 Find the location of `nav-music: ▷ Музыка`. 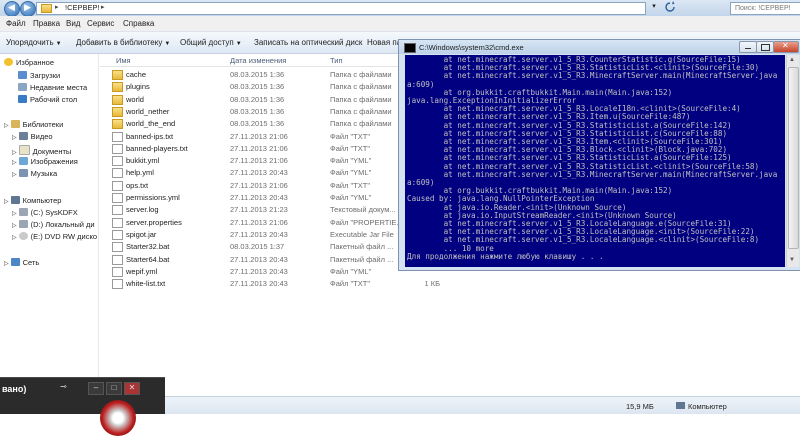

nav-music: ▷ Музыка is located at coordinates (34, 174).